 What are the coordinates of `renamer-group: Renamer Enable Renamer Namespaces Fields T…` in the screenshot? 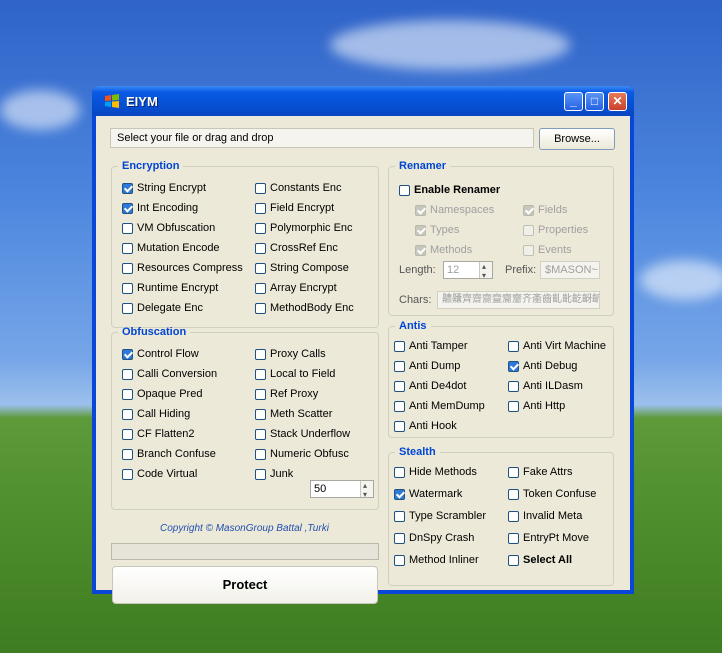 It's located at (501, 238).